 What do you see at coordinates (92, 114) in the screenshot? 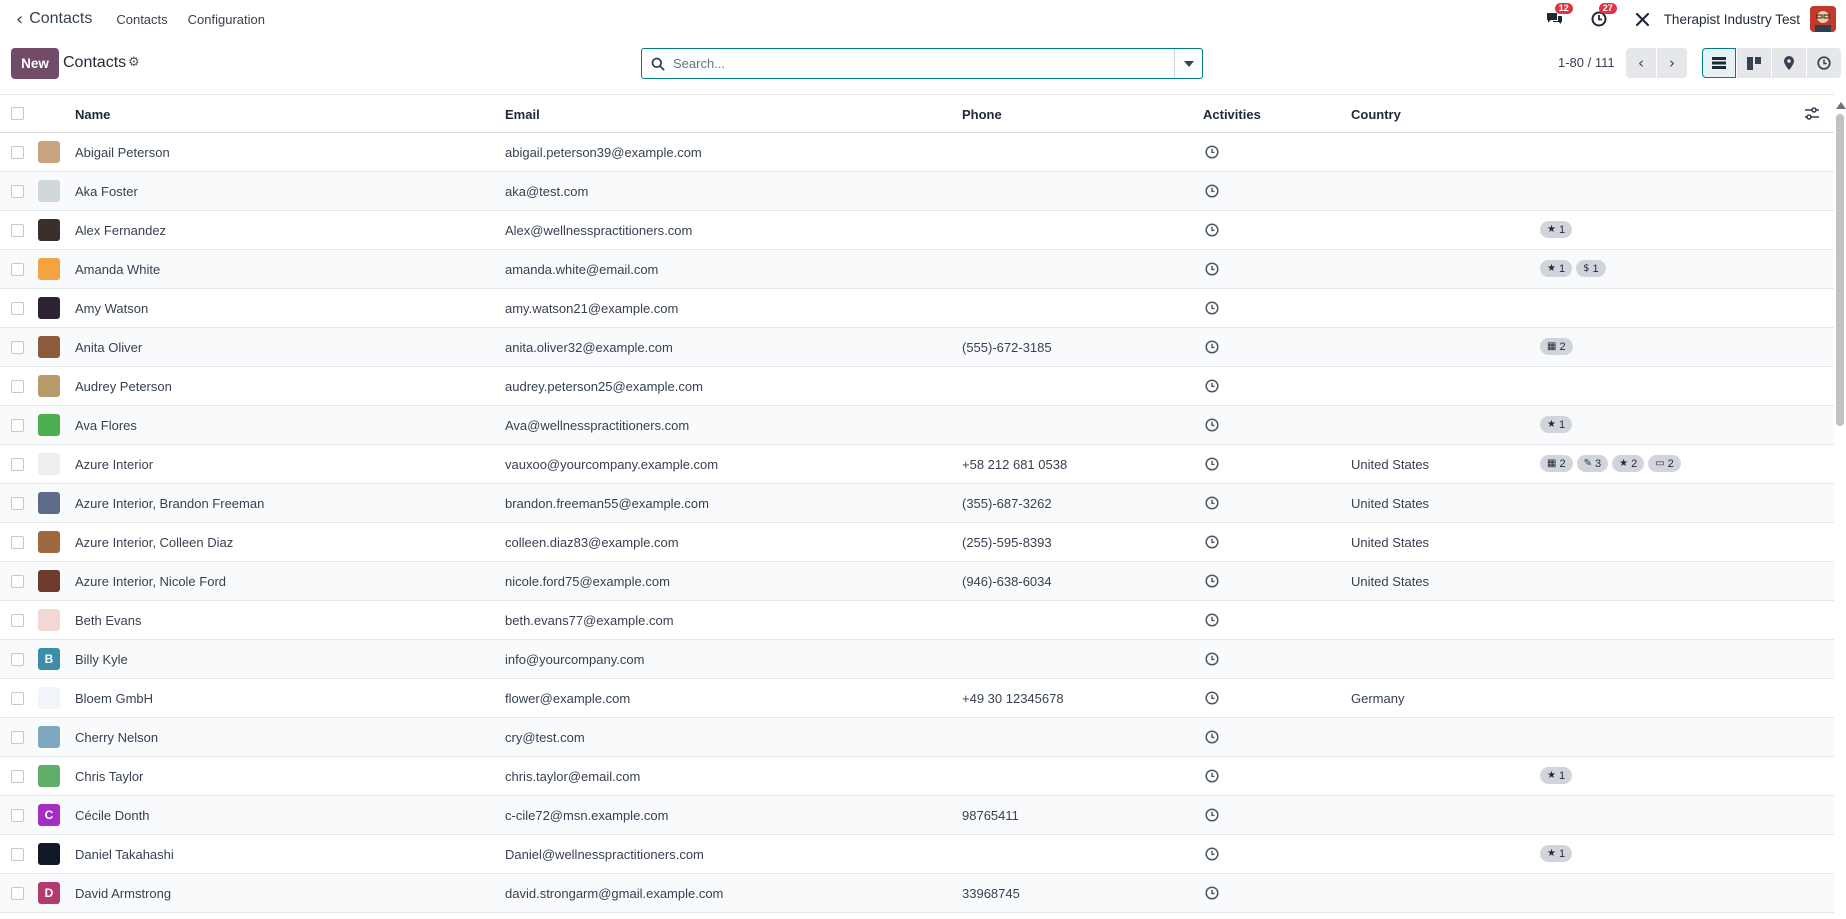
I see `column-header-name: Name` at bounding box center [92, 114].